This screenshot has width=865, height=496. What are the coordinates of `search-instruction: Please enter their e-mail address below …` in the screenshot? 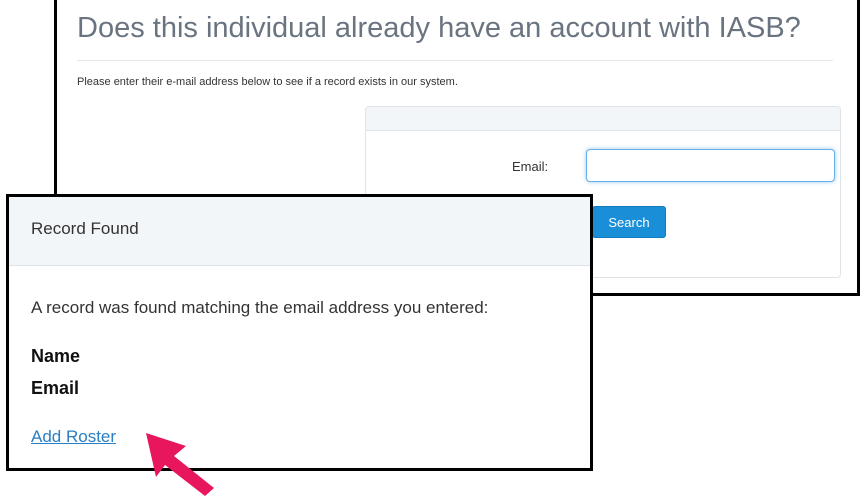 It's located at (267, 82).